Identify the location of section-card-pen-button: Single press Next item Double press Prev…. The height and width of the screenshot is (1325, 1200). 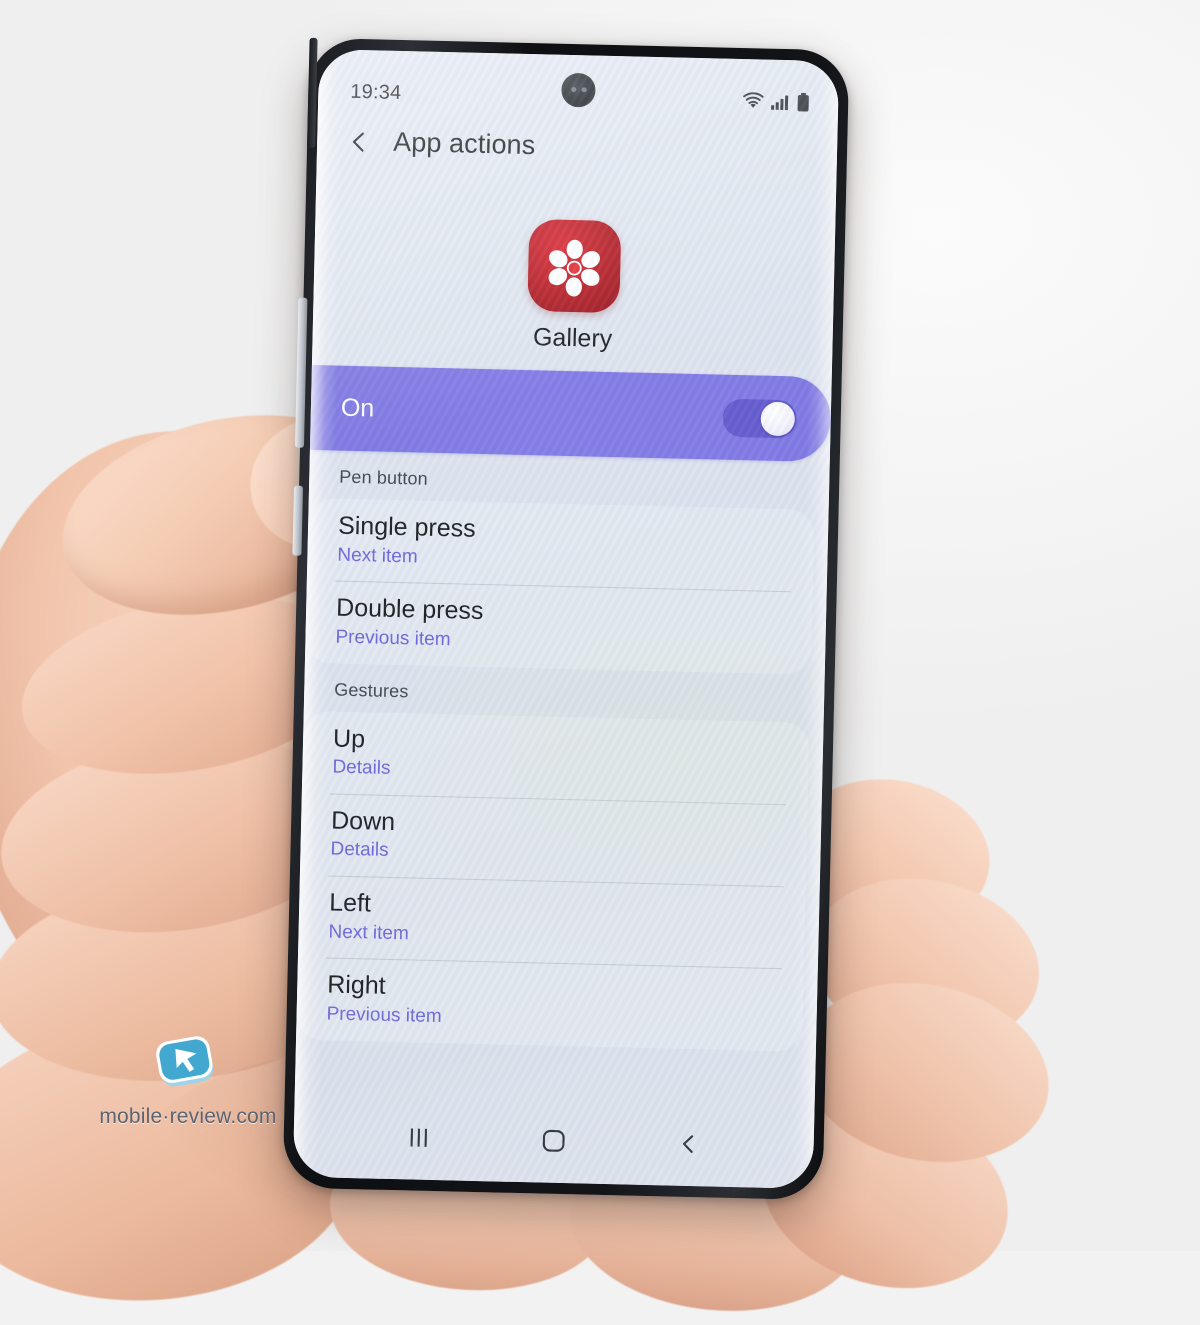
(559, 586).